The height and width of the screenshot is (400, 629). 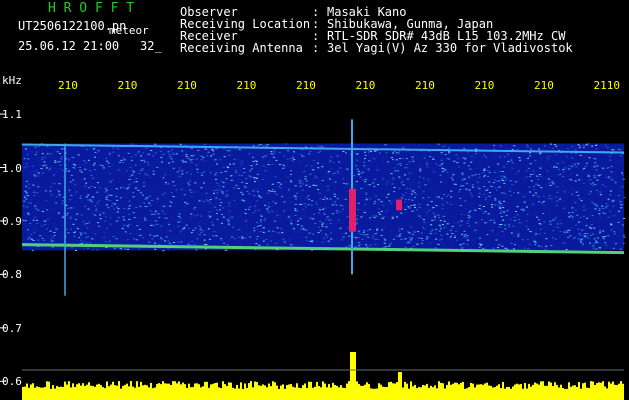 I want to click on y-tick-label: 0.9, so click(x=12, y=221).